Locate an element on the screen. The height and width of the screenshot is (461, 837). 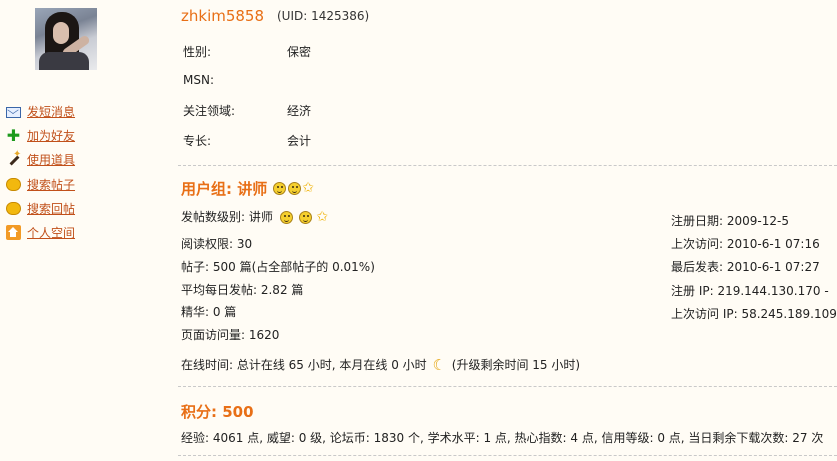
personal-space-link: 个人空间 is located at coordinates (51, 232).